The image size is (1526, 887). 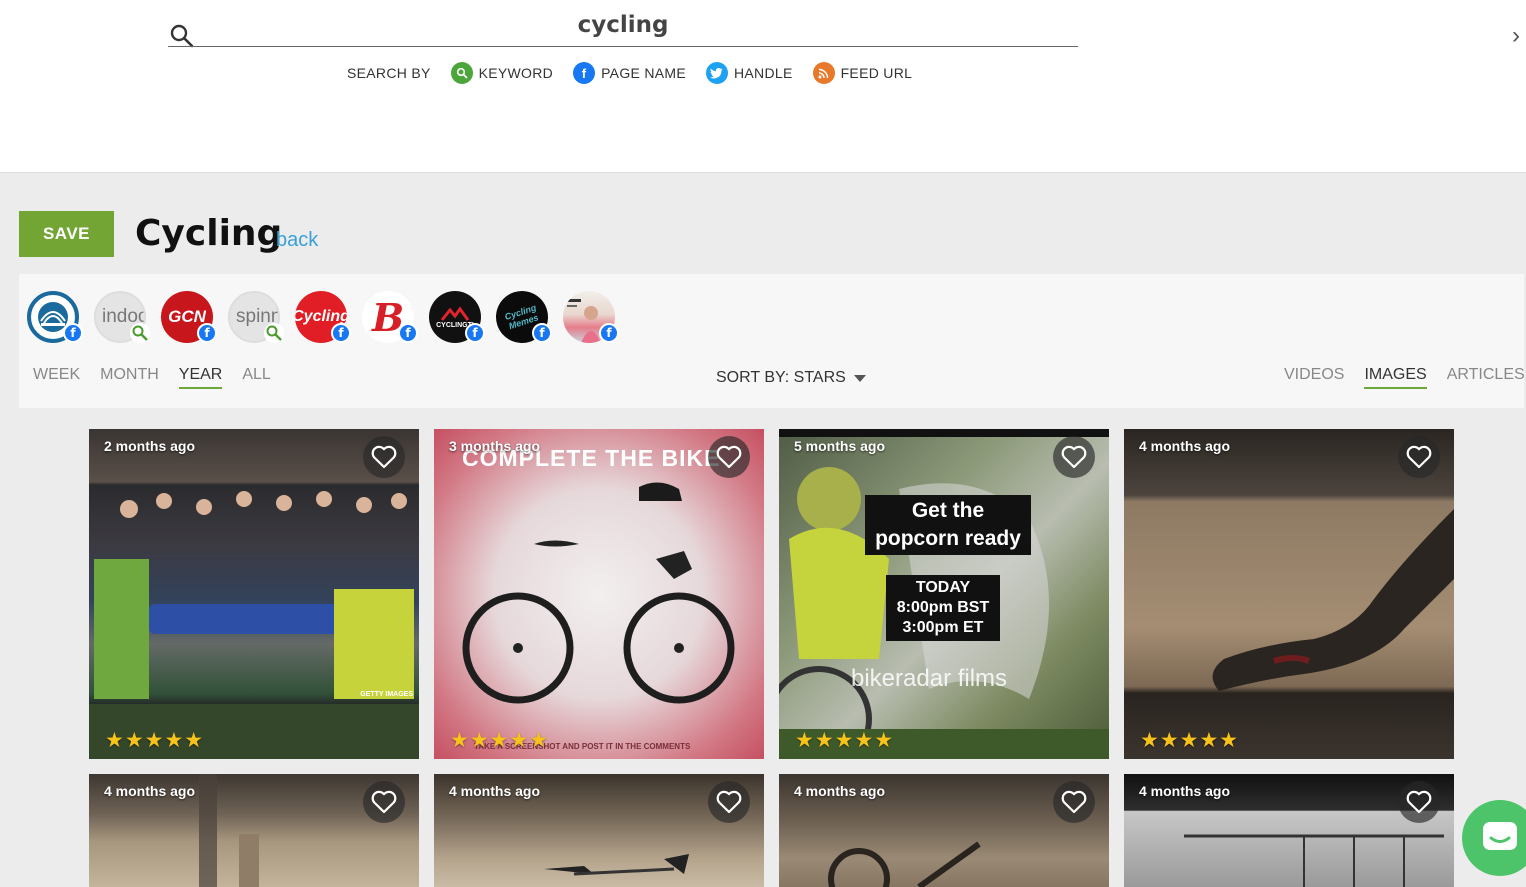 I want to click on chat-launcher-button, so click(x=1494, y=838).